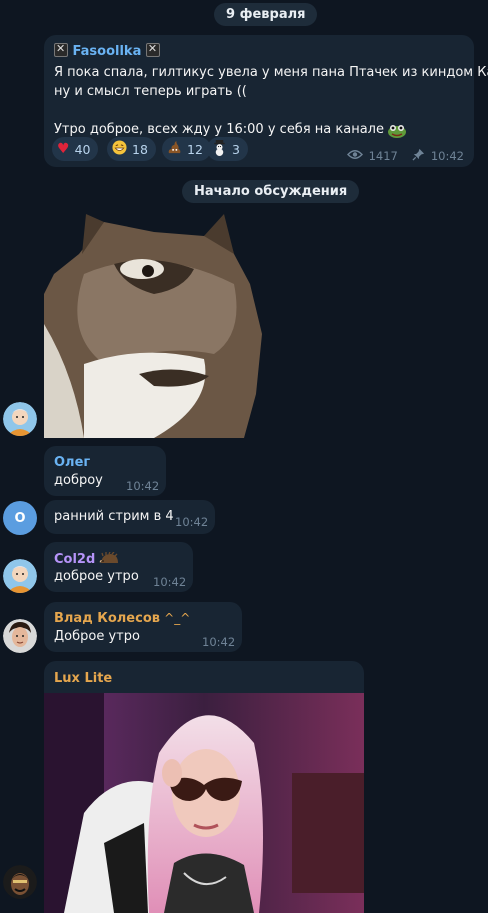 The width and height of the screenshot is (488, 913). I want to click on user-avatar-letter: О, so click(20, 518).